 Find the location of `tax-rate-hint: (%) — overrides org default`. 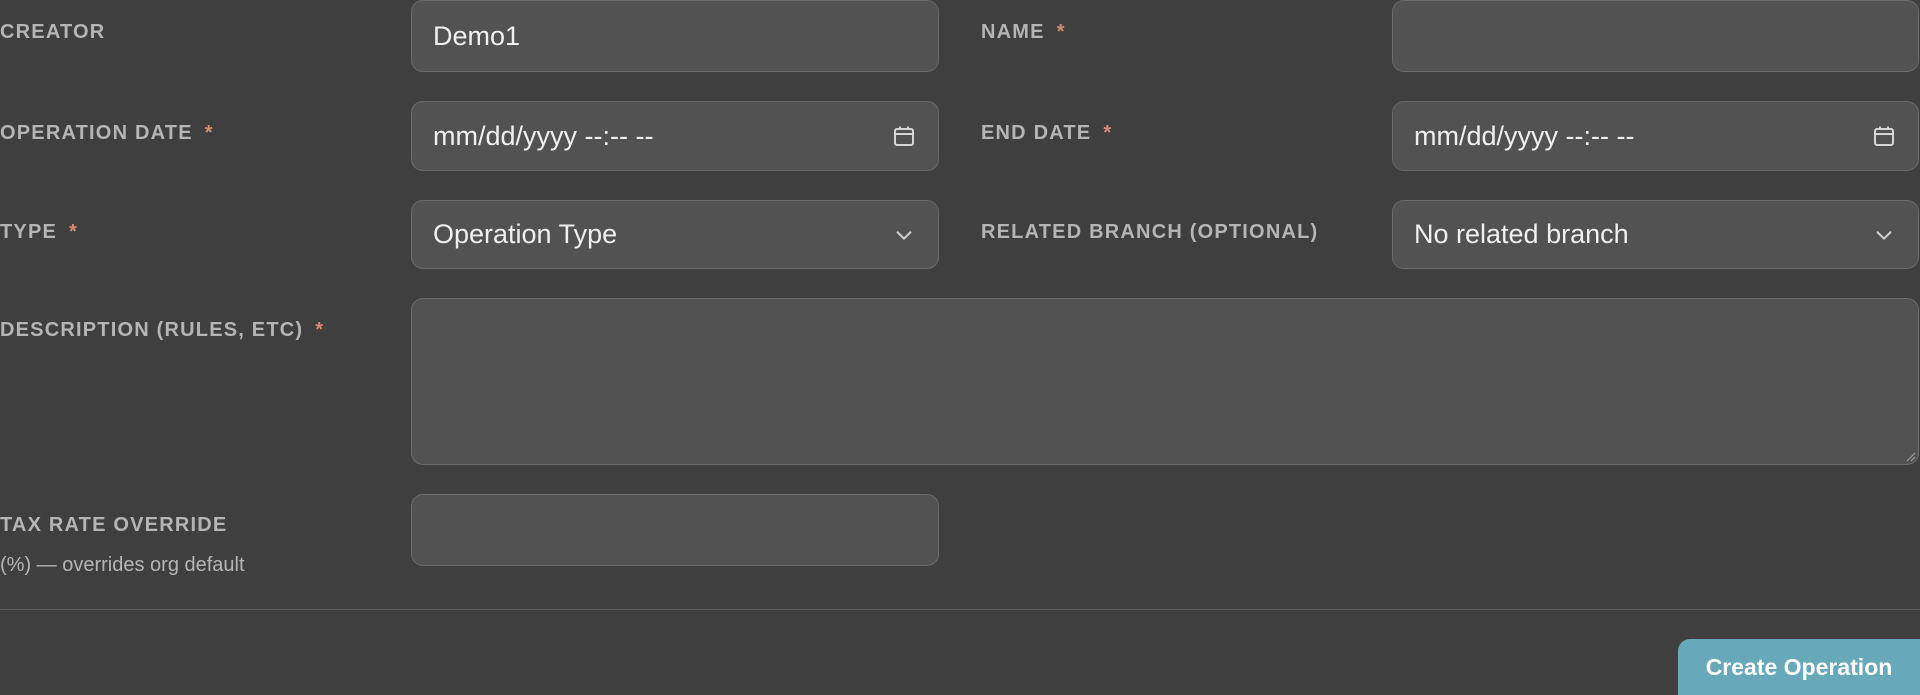

tax-rate-hint: (%) — overrides org default is located at coordinates (122, 565).